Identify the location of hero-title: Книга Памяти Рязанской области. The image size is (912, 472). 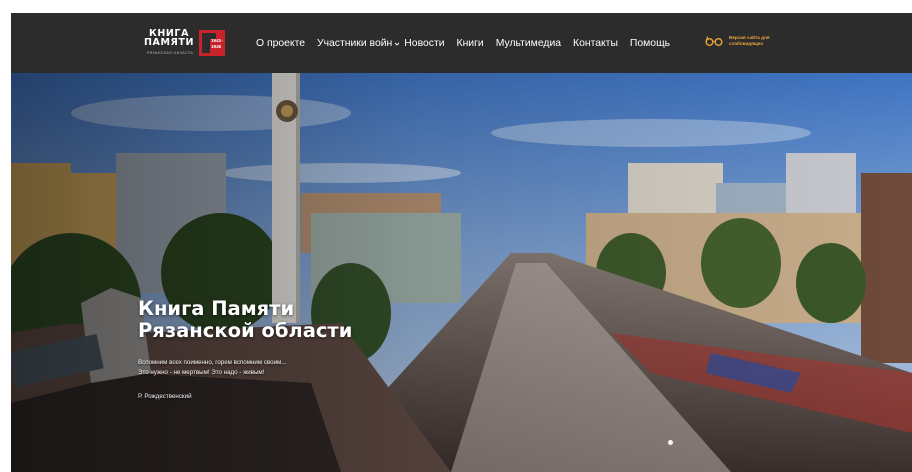
(268, 320).